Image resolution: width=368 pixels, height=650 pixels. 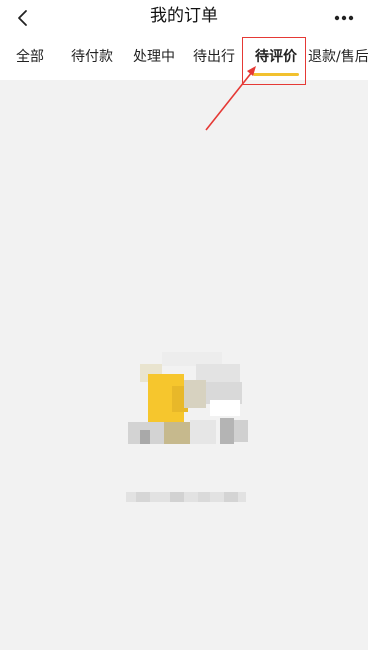 I want to click on tab-processing: 处理中, so click(x=154, y=58).